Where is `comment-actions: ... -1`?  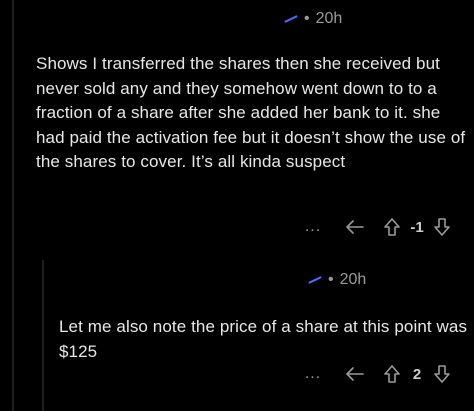 comment-actions: ... -1 is located at coordinates (378, 227).